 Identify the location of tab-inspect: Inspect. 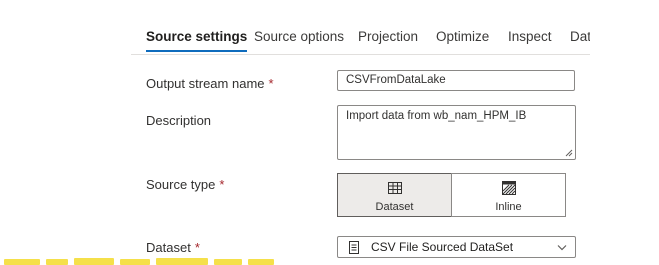
(530, 36).